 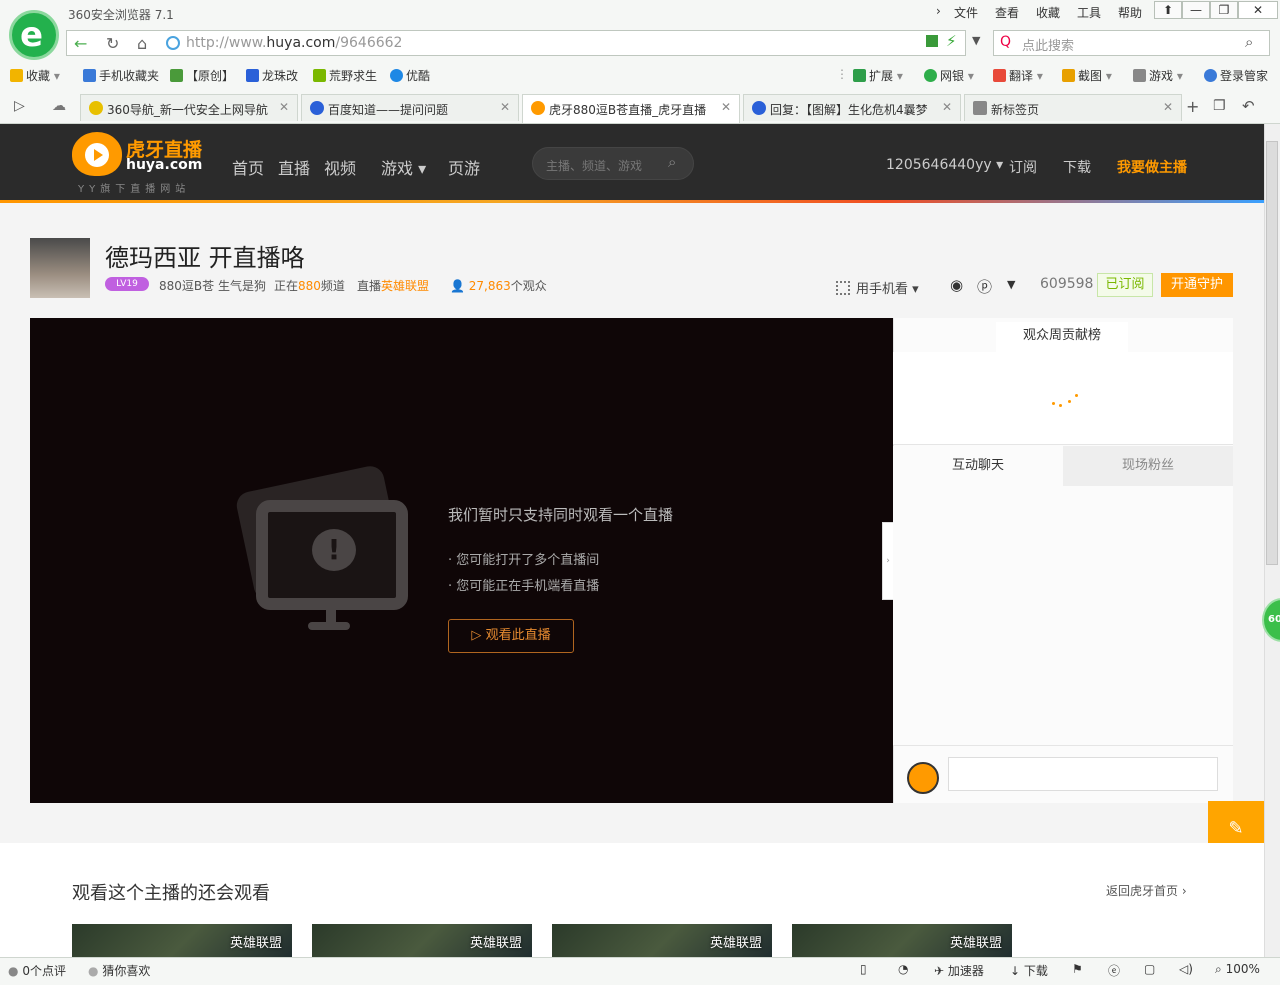 What do you see at coordinates (403, 167) in the screenshot?
I see `nav-games: 游戏 ▾` at bounding box center [403, 167].